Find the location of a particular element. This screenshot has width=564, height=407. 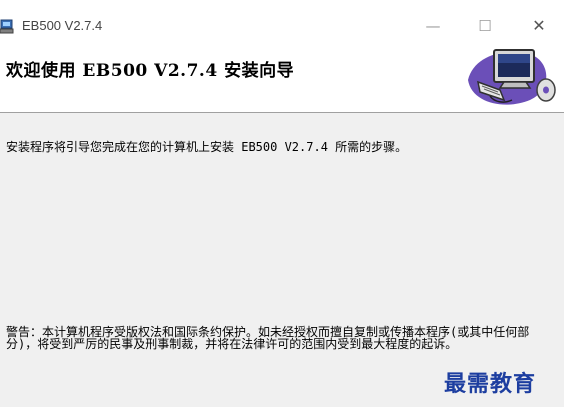

title-bar: EB500 V2.7.4 — ☐ ✕ is located at coordinates (282, 19).